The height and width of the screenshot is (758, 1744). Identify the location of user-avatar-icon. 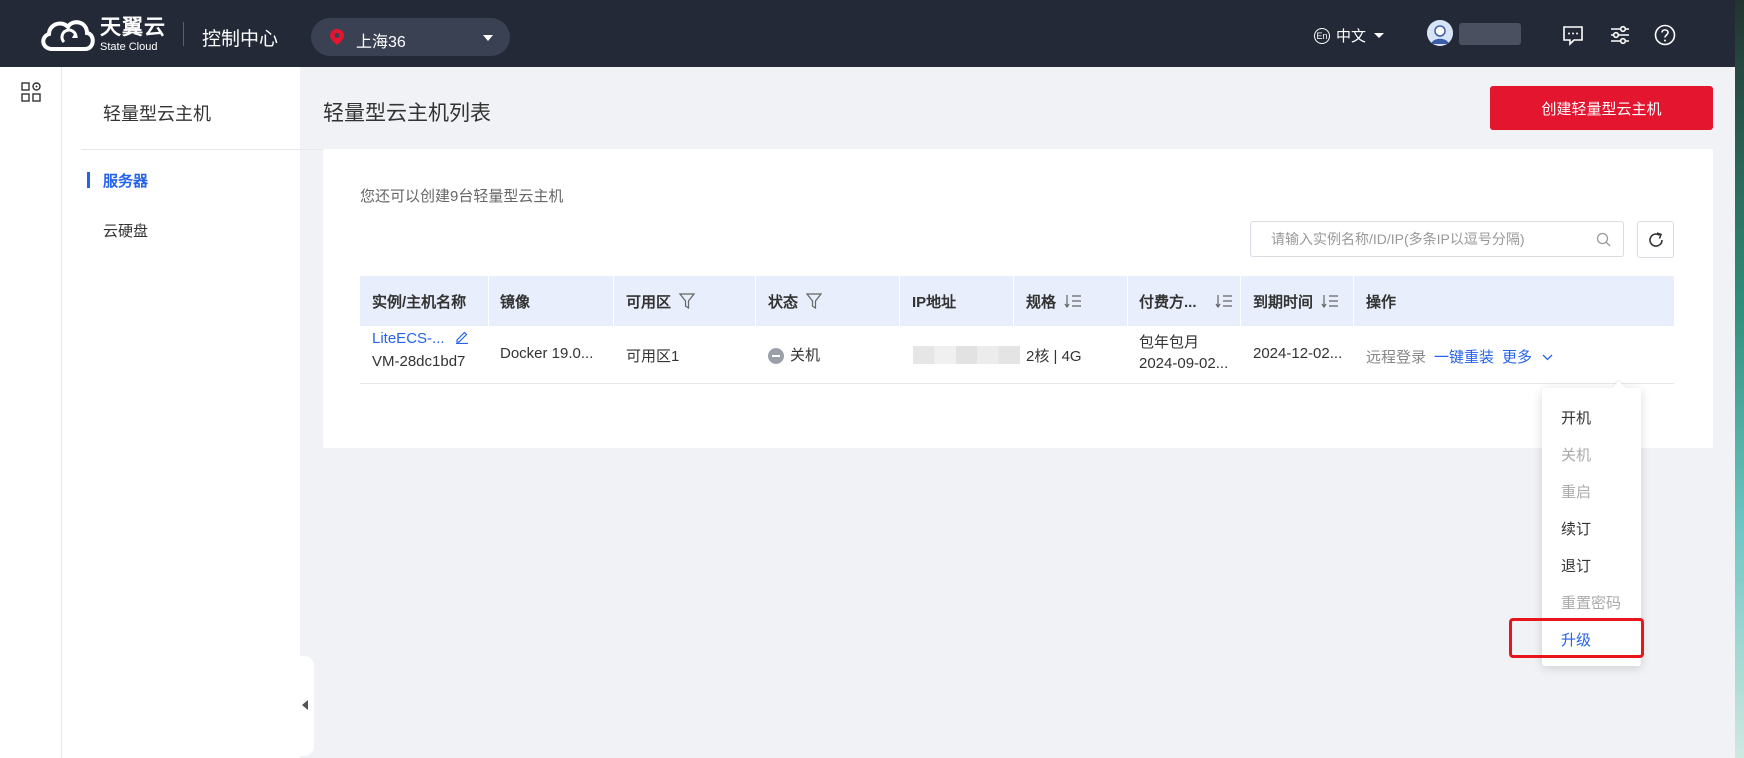
(1440, 33).